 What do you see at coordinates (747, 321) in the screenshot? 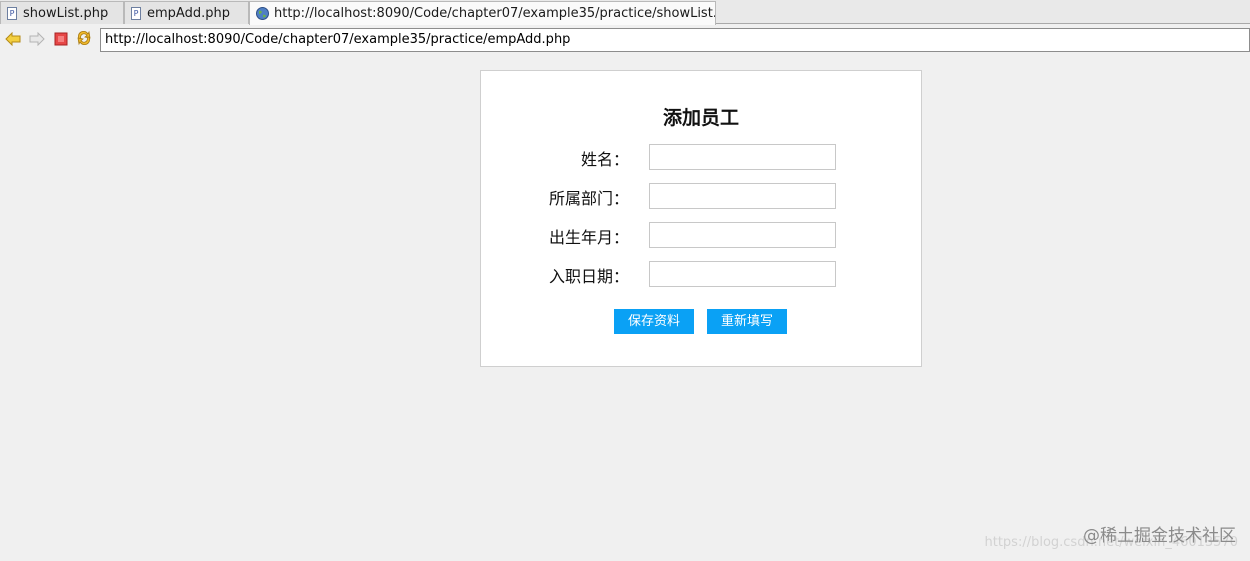
I see `reset-button: 重新填写` at bounding box center [747, 321].